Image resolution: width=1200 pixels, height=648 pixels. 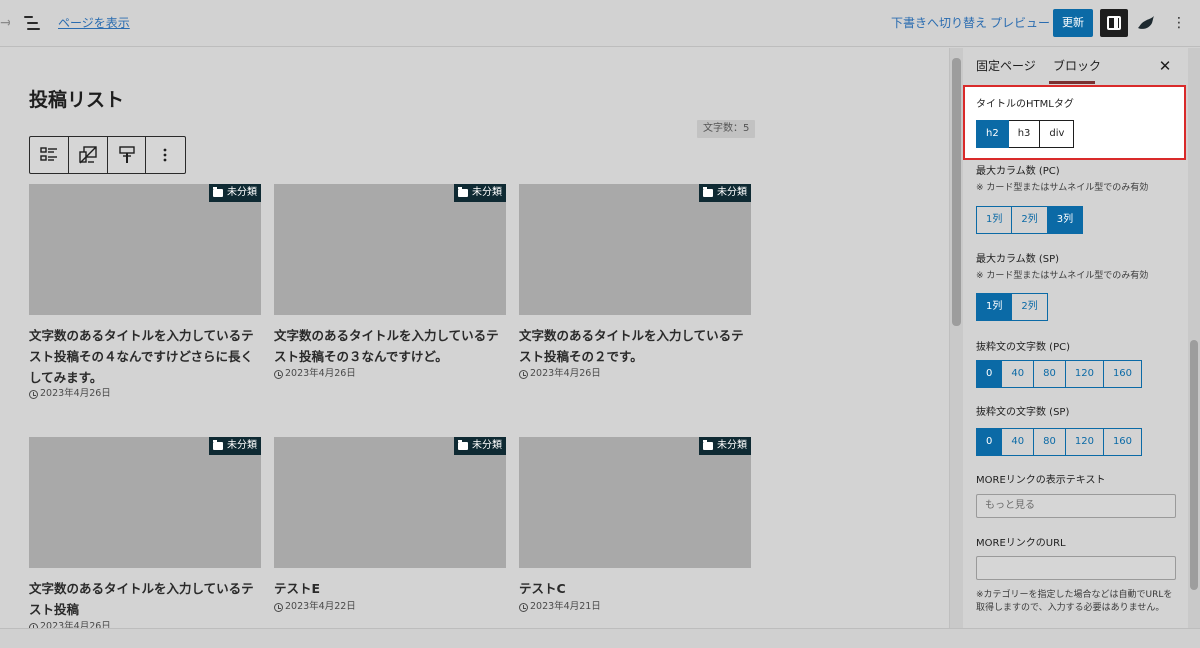 I want to click on paint-roller-icon, so click(x=126, y=154).